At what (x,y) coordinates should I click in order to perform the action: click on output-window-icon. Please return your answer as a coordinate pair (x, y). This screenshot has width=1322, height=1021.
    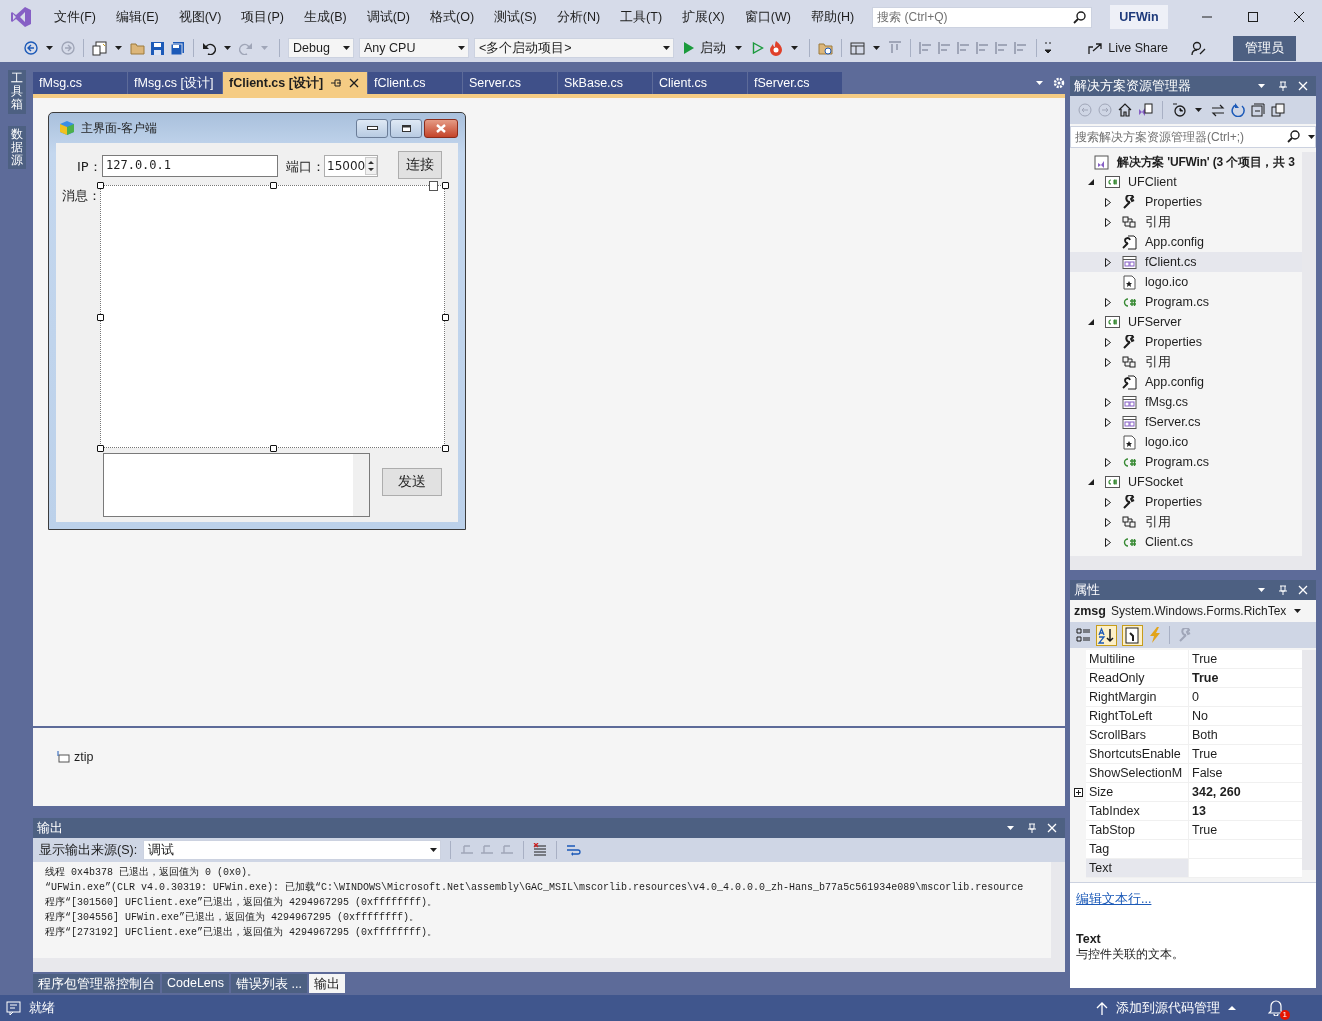
    Looking at the image, I should click on (13, 1008).